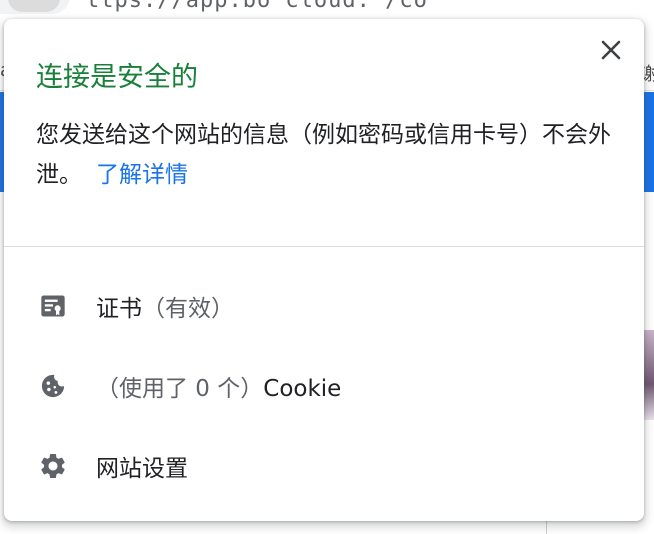  I want to click on certificate-row: 证书（有效）, so click(324, 306).